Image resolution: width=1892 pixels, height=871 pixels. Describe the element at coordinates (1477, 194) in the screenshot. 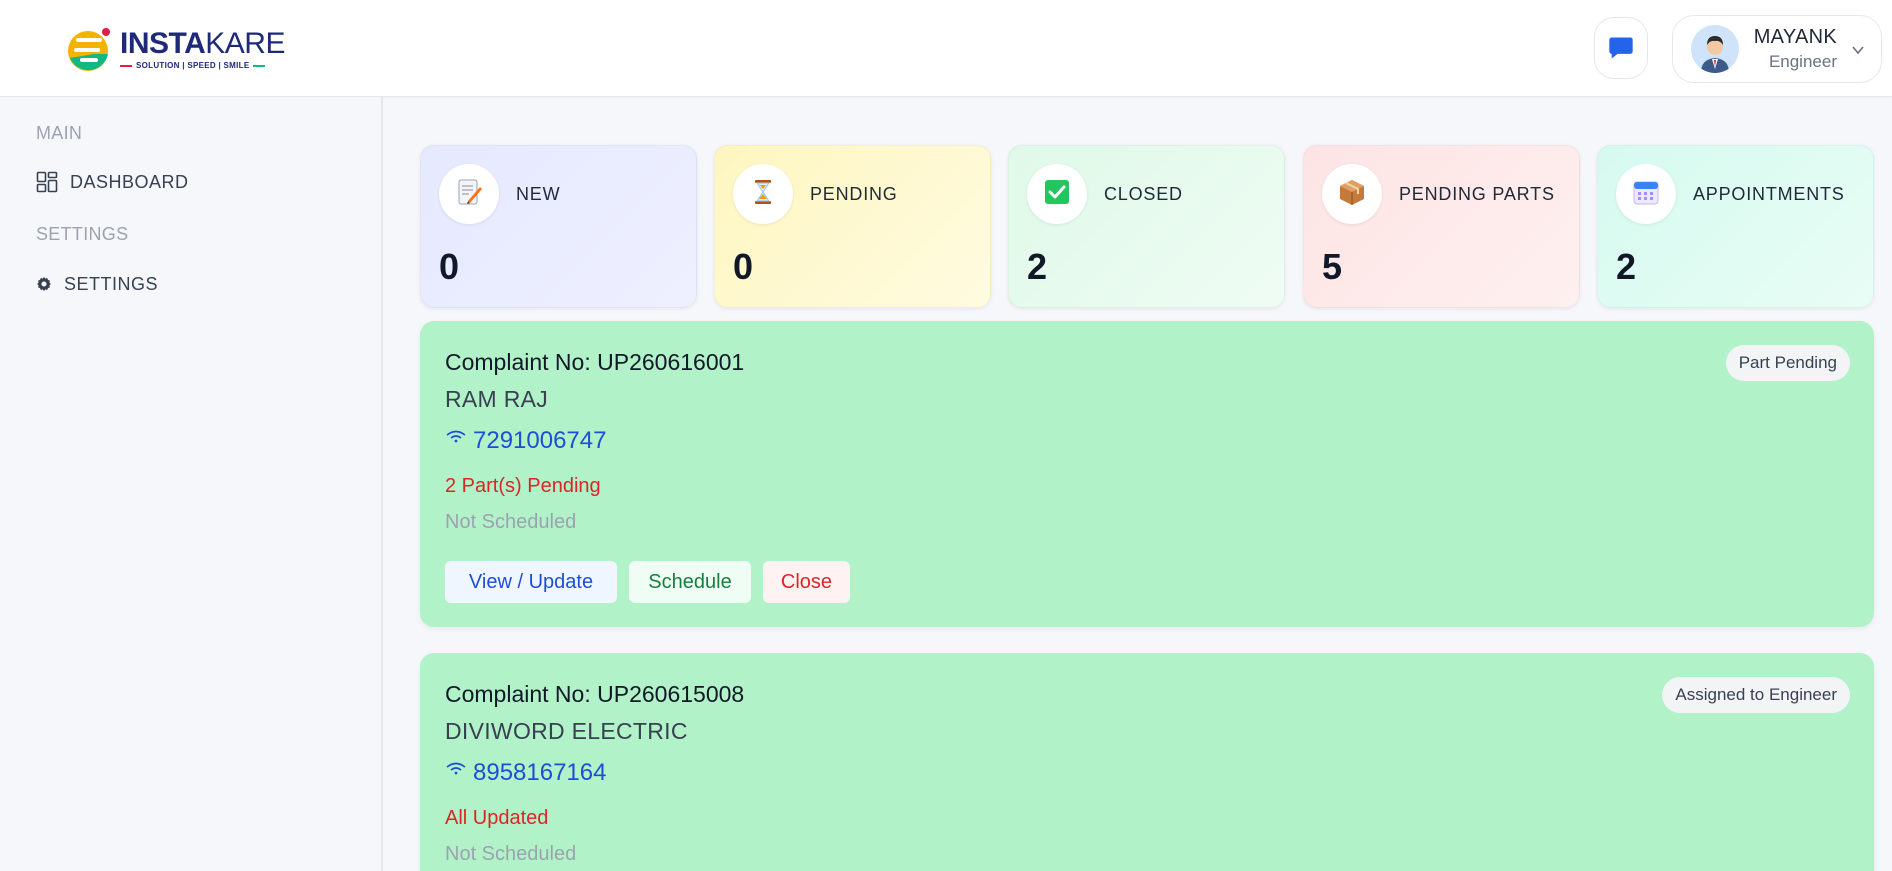

I see `stat-label: PENDING PARTS` at that location.